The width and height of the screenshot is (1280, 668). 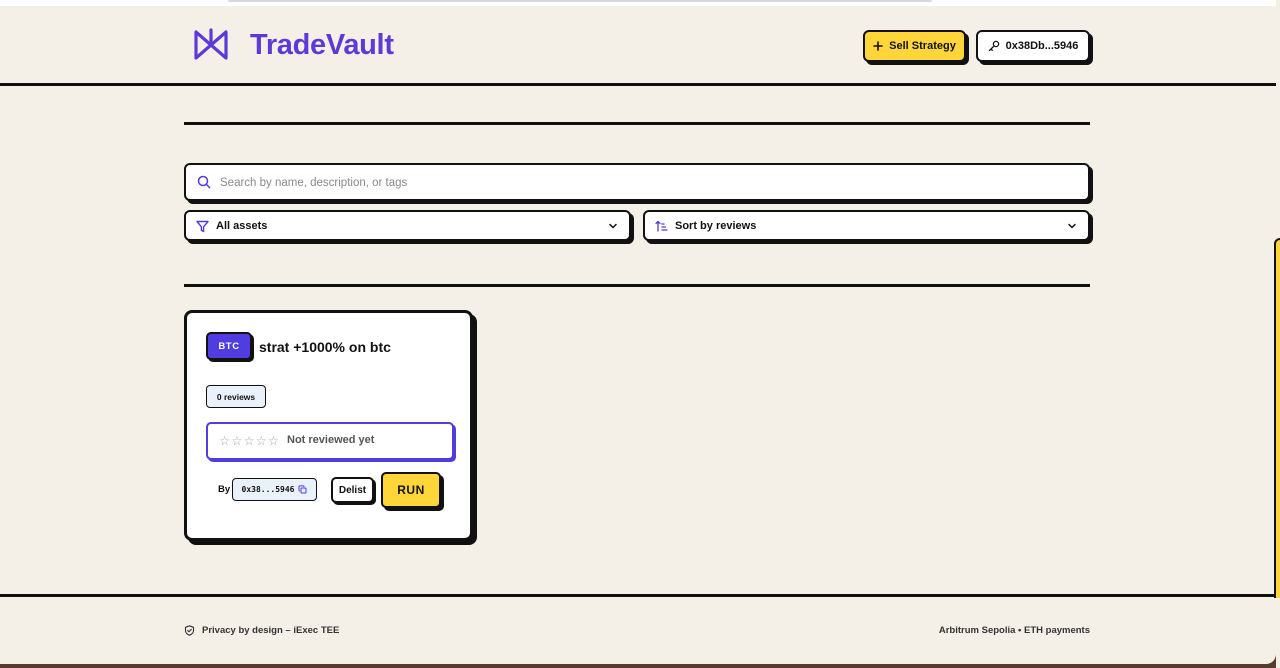 What do you see at coordinates (637, 123) in the screenshot?
I see `divider-top` at bounding box center [637, 123].